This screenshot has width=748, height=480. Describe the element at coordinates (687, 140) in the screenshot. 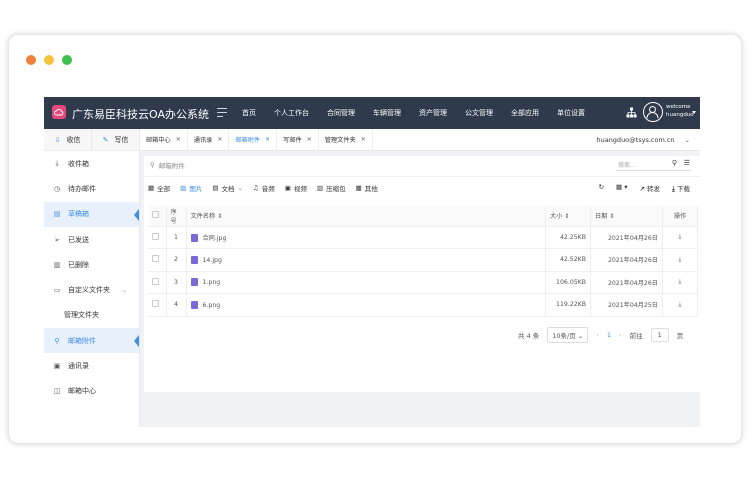

I see `chevron-down-icon: ⌄` at that location.